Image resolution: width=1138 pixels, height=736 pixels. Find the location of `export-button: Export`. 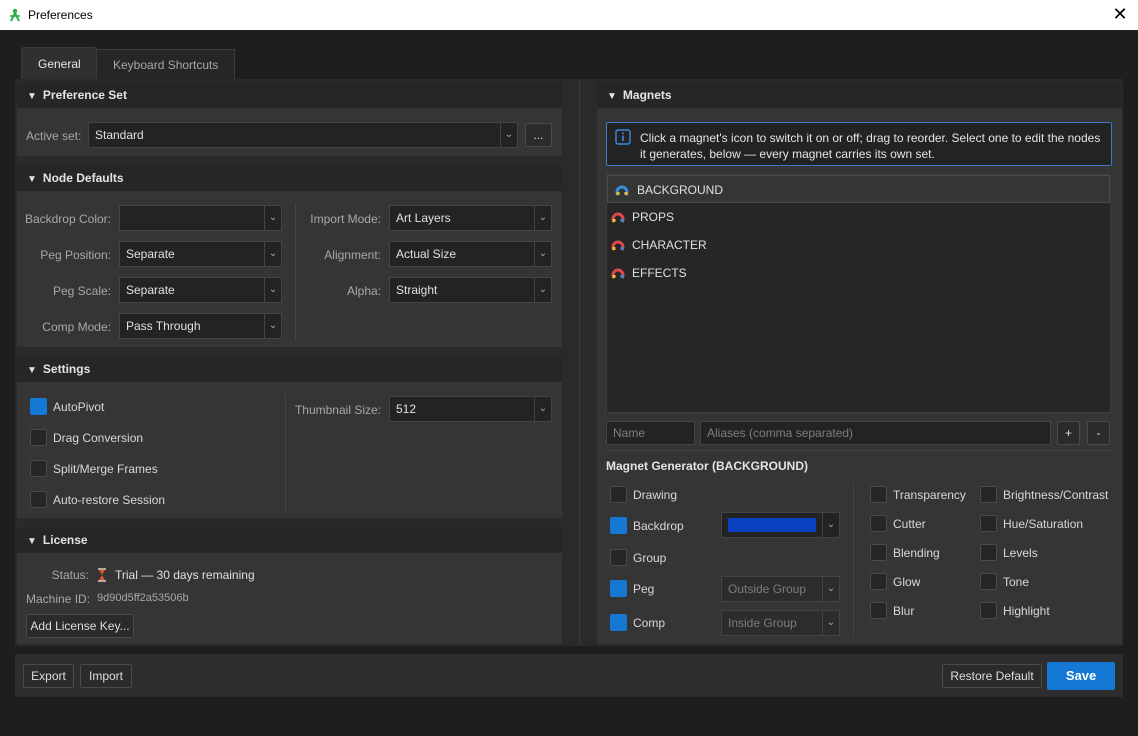

export-button: Export is located at coordinates (48, 676).